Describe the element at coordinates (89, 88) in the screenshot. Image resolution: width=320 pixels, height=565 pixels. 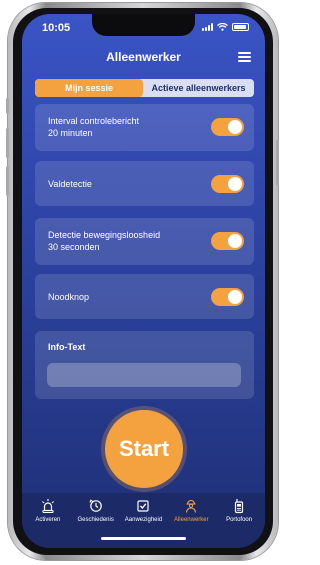
I see `tab-mijn-sessie: Mijn sessie` at that location.